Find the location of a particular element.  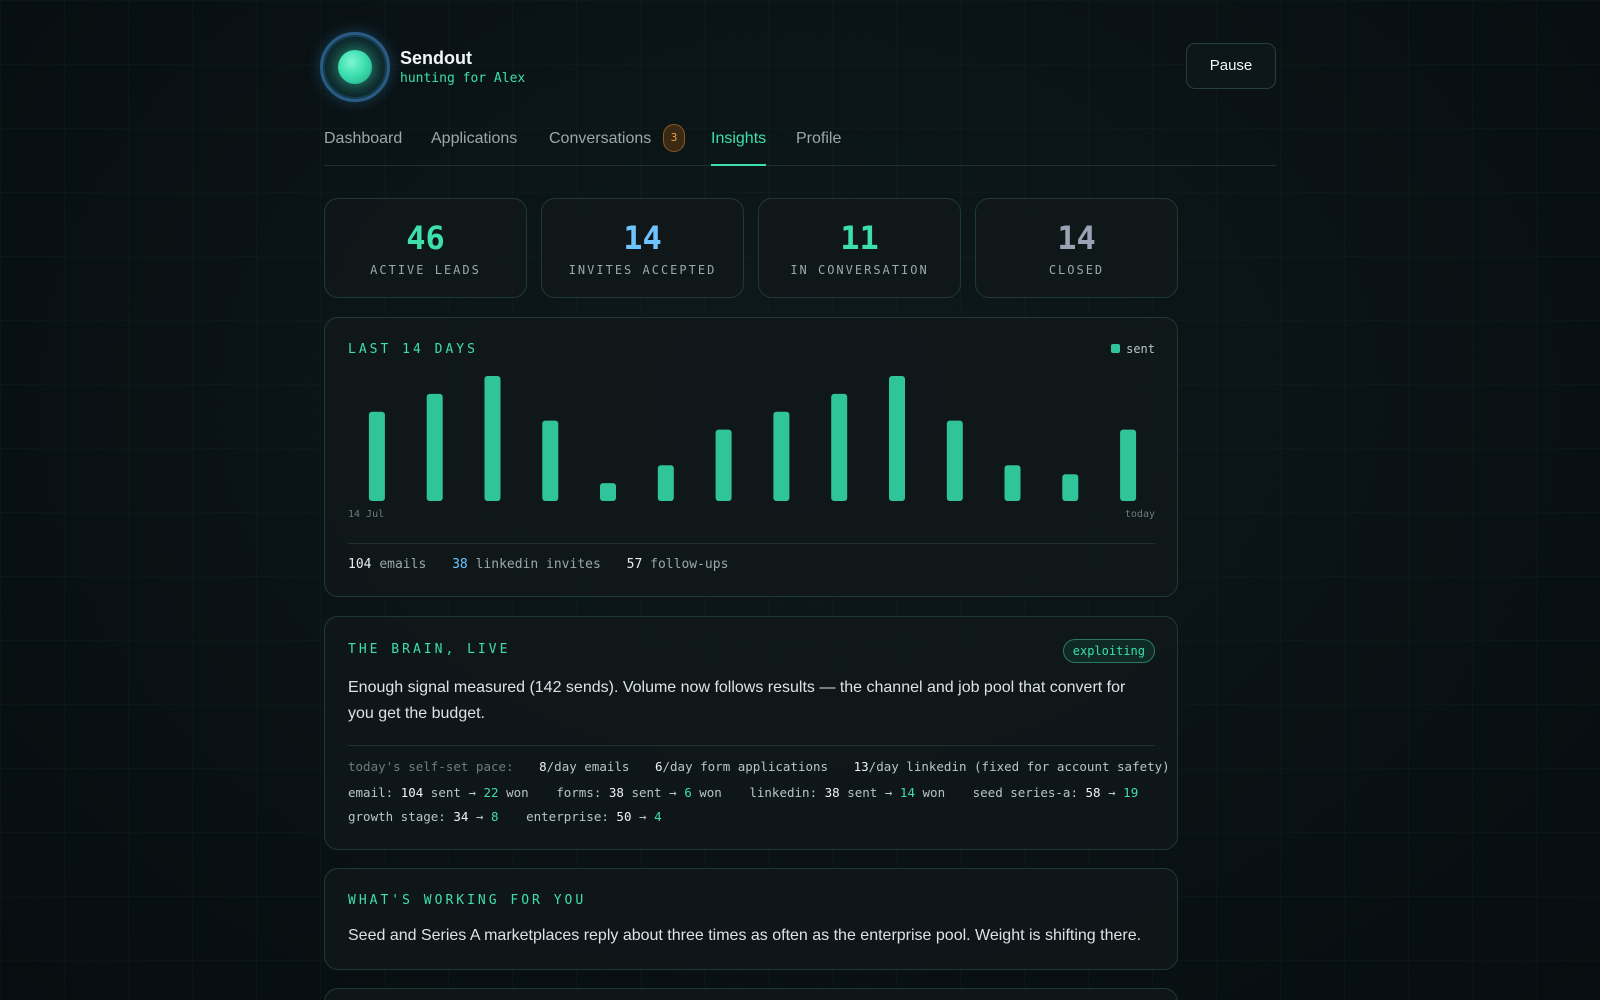

stat-value: 46 is located at coordinates (425, 238).